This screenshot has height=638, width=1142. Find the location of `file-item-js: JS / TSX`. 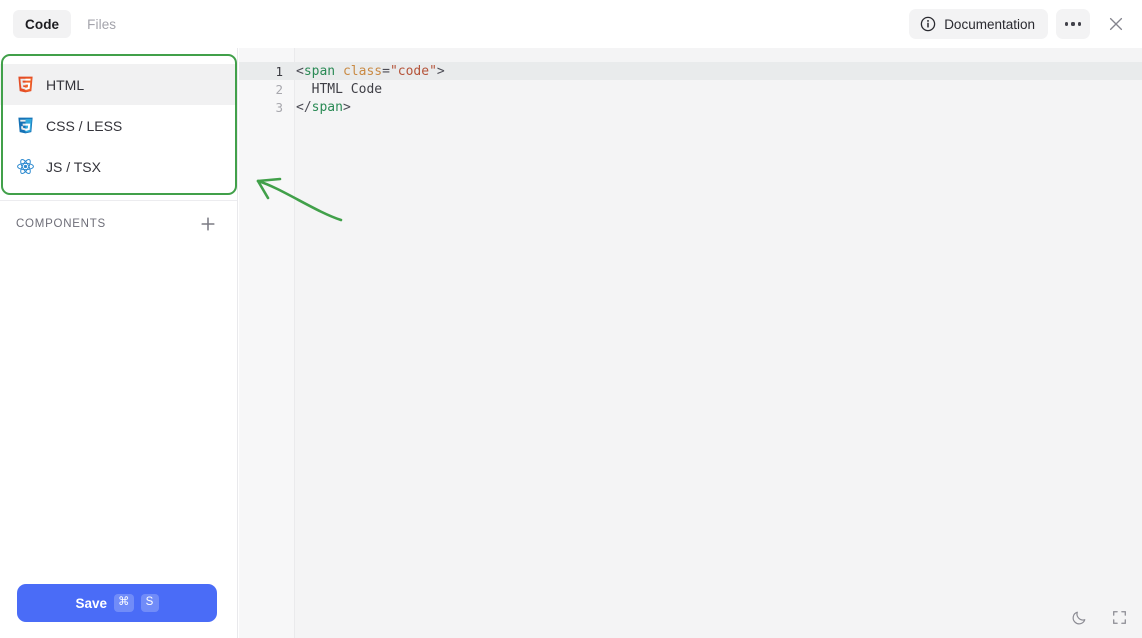

file-item-js: JS / TSX is located at coordinates (118, 166).